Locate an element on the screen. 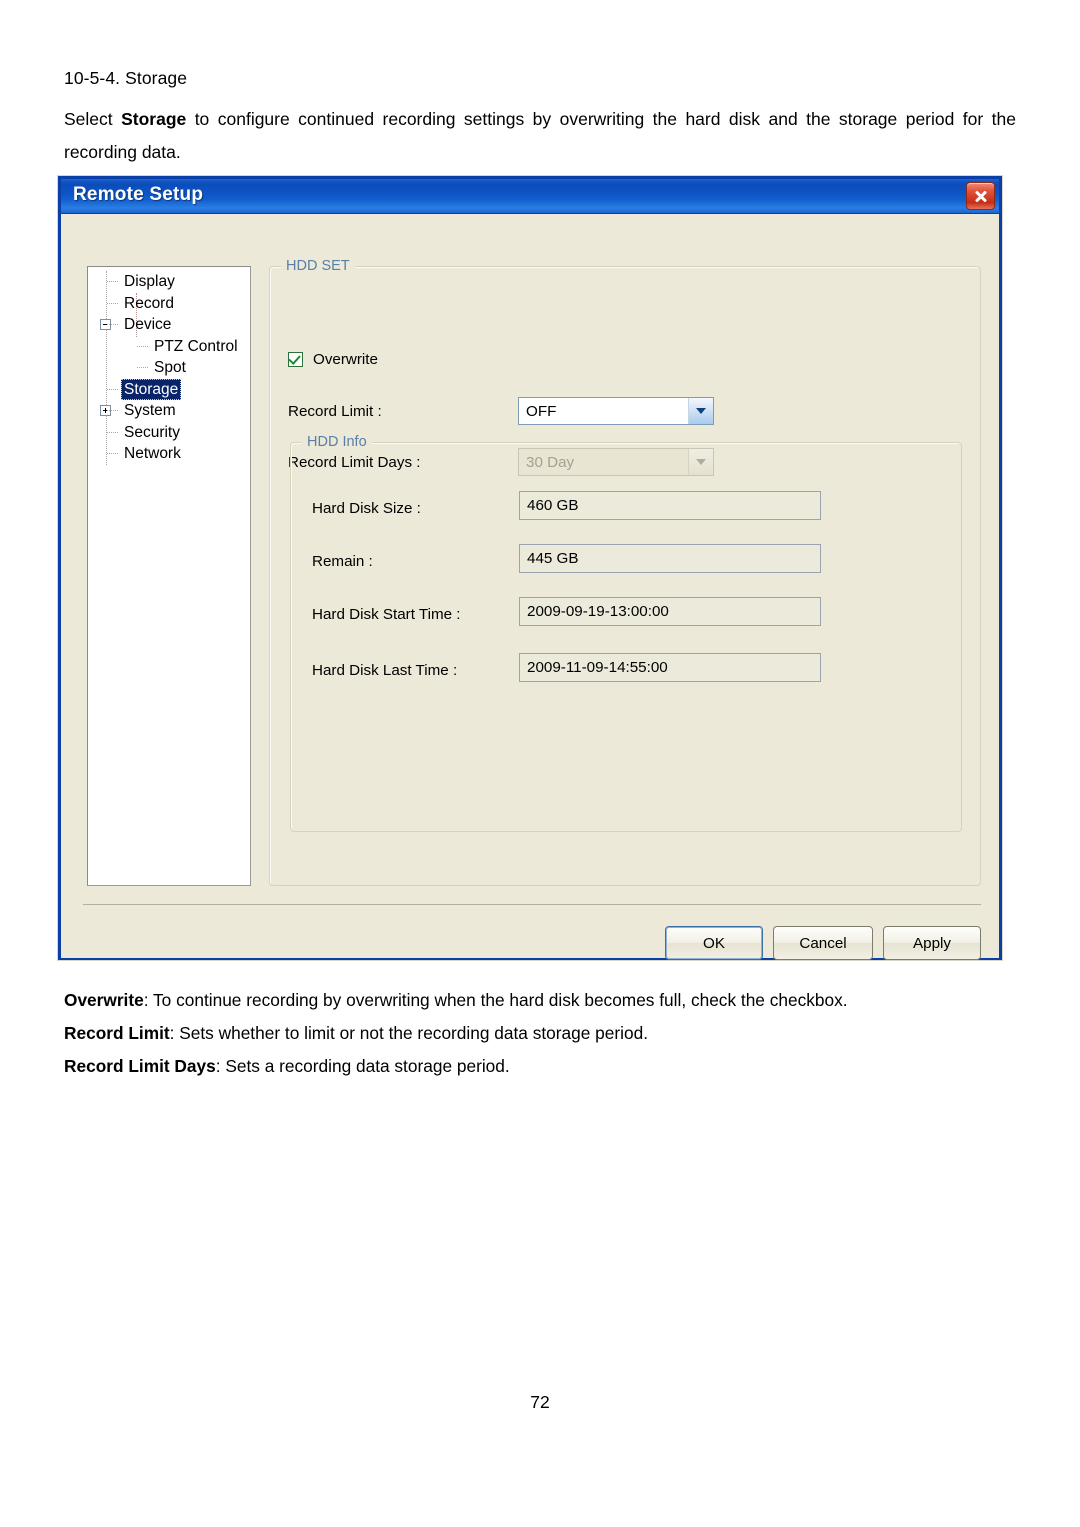 This screenshot has width=1080, height=1527. footer-divider is located at coordinates (532, 904).